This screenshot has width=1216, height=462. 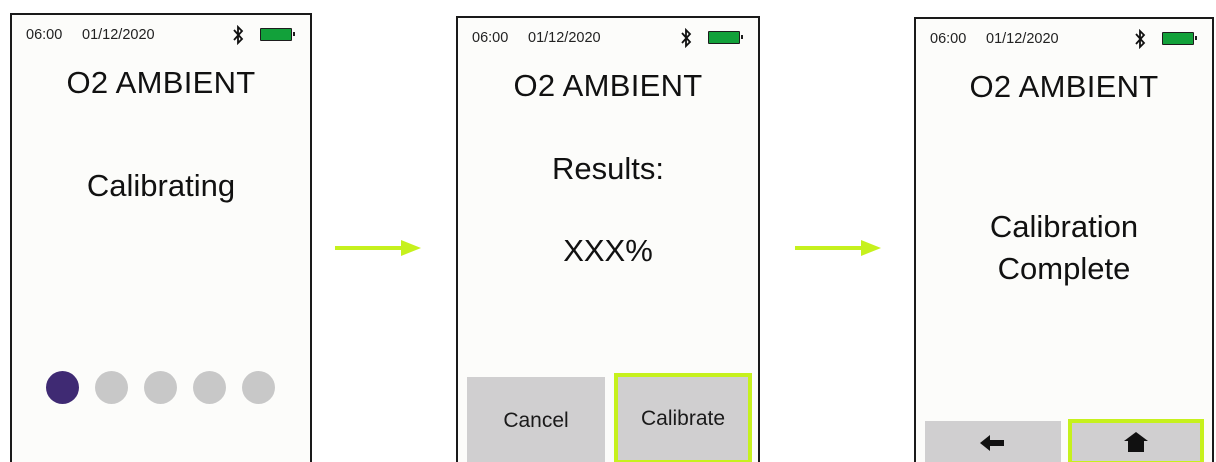 What do you see at coordinates (608, 168) in the screenshot?
I see `results-label: Results:` at bounding box center [608, 168].